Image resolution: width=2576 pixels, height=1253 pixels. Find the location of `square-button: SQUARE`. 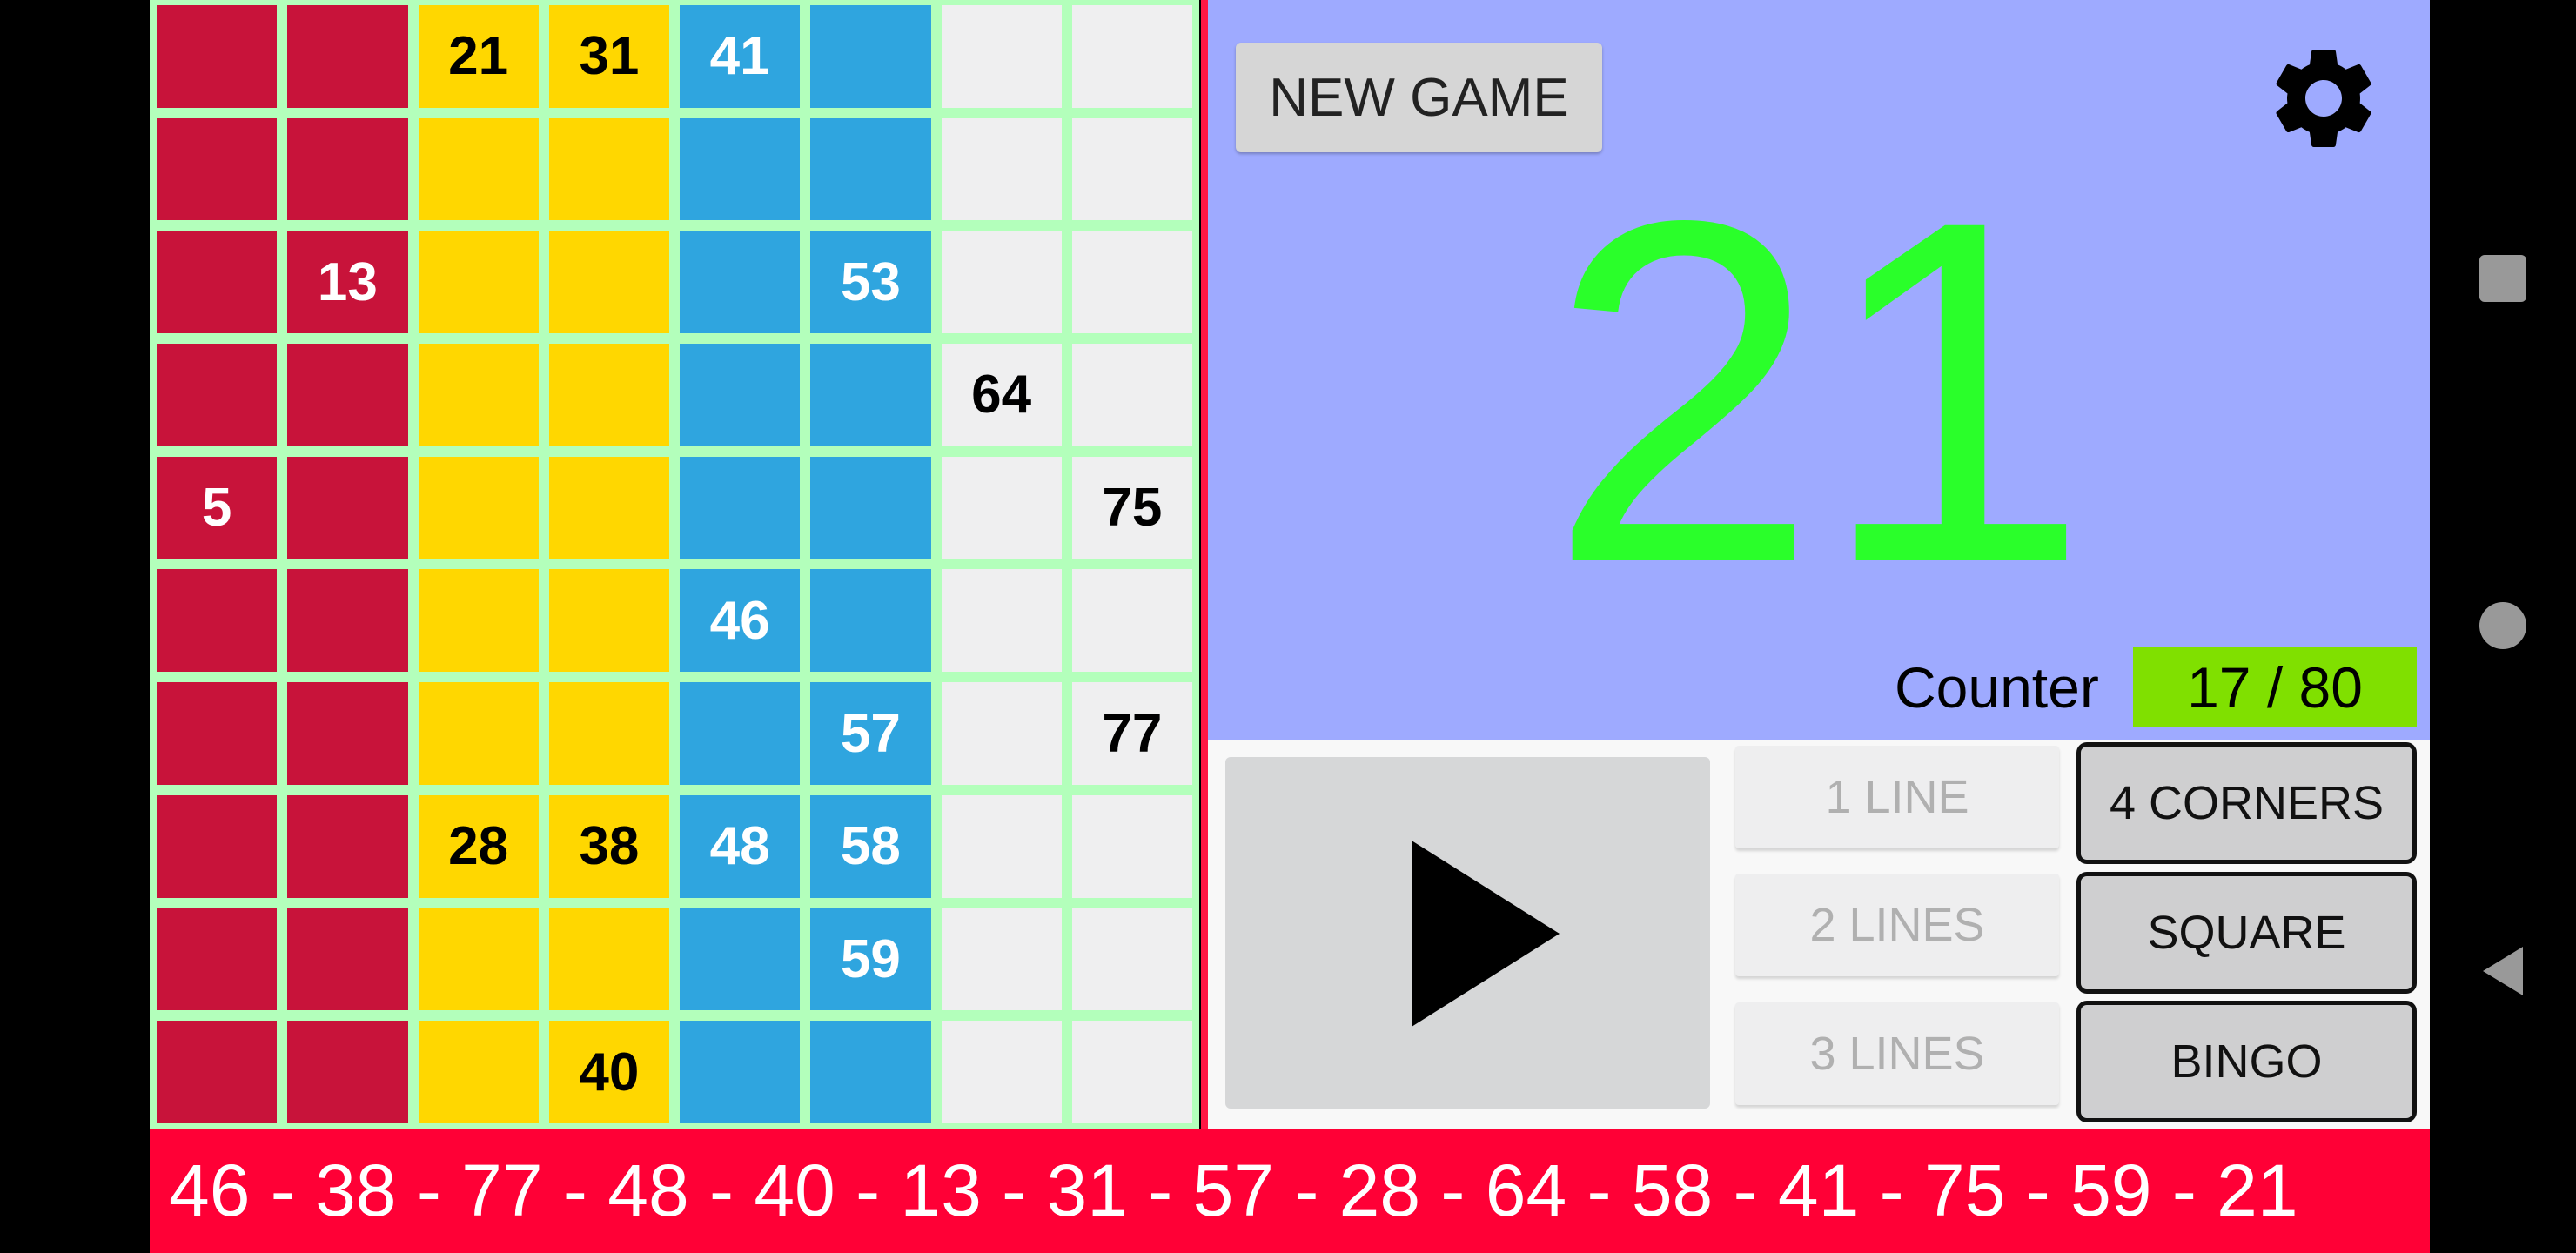

square-button: SQUARE is located at coordinates (2246, 933).